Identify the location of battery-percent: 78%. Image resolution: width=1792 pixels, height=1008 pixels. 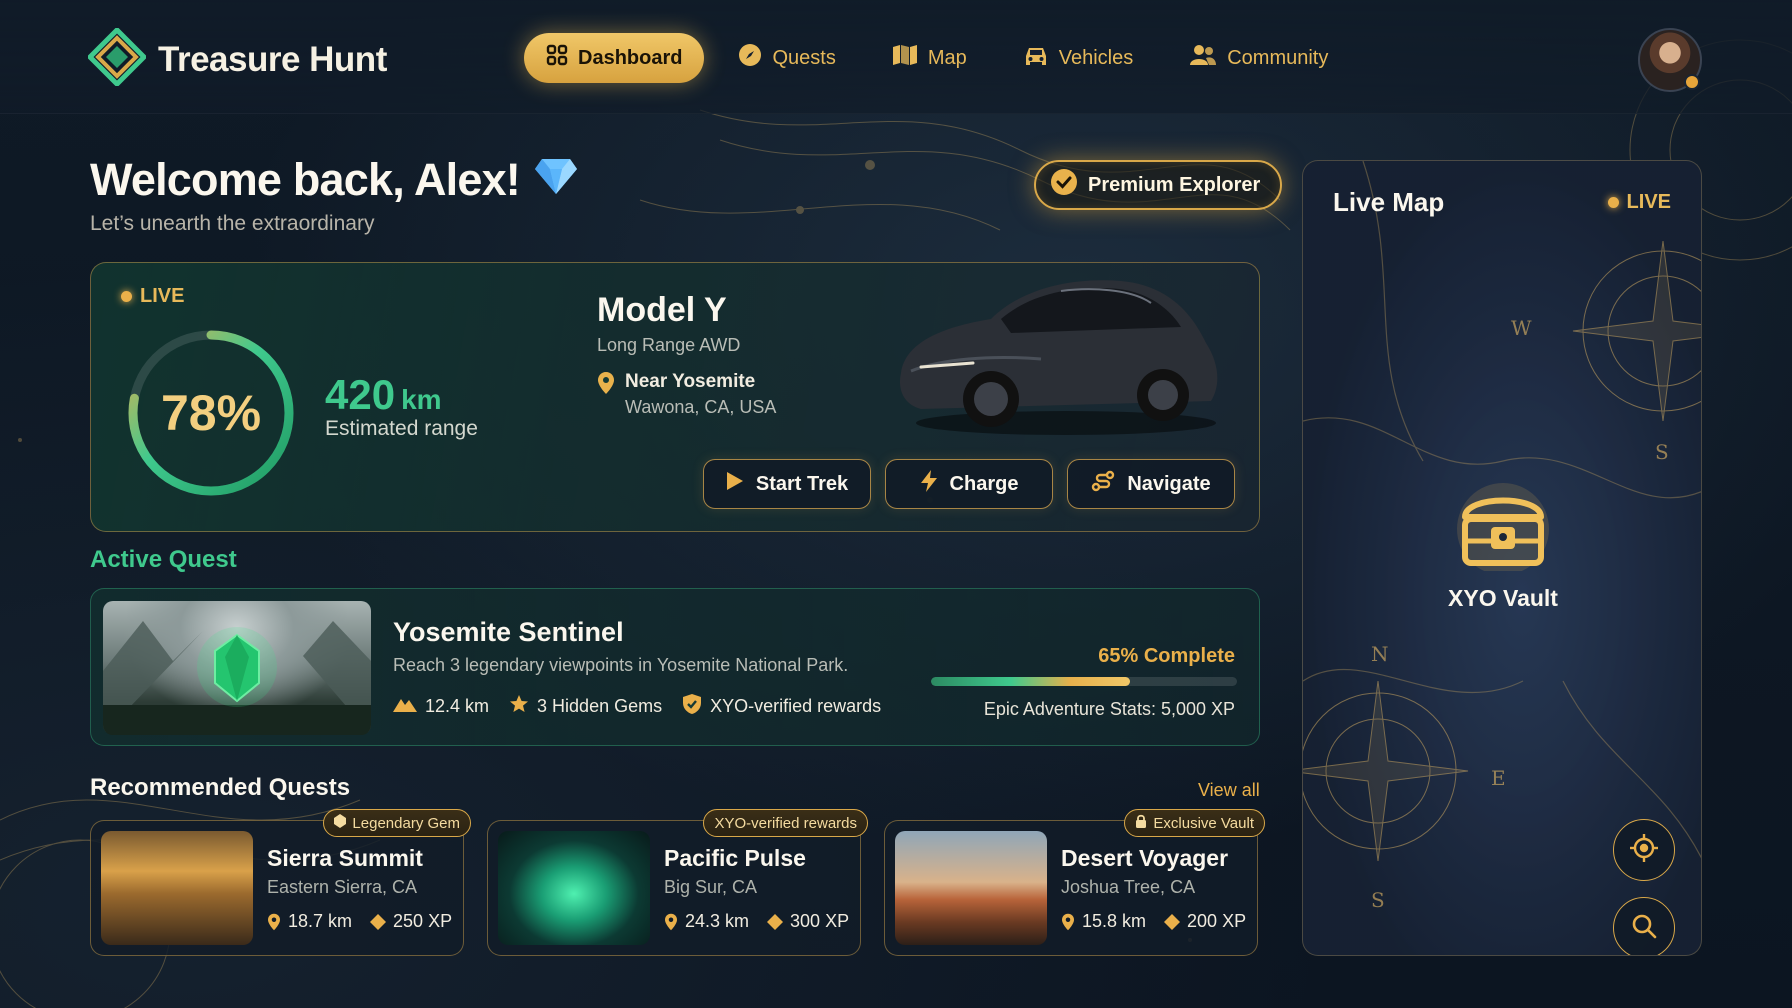
(211, 413).